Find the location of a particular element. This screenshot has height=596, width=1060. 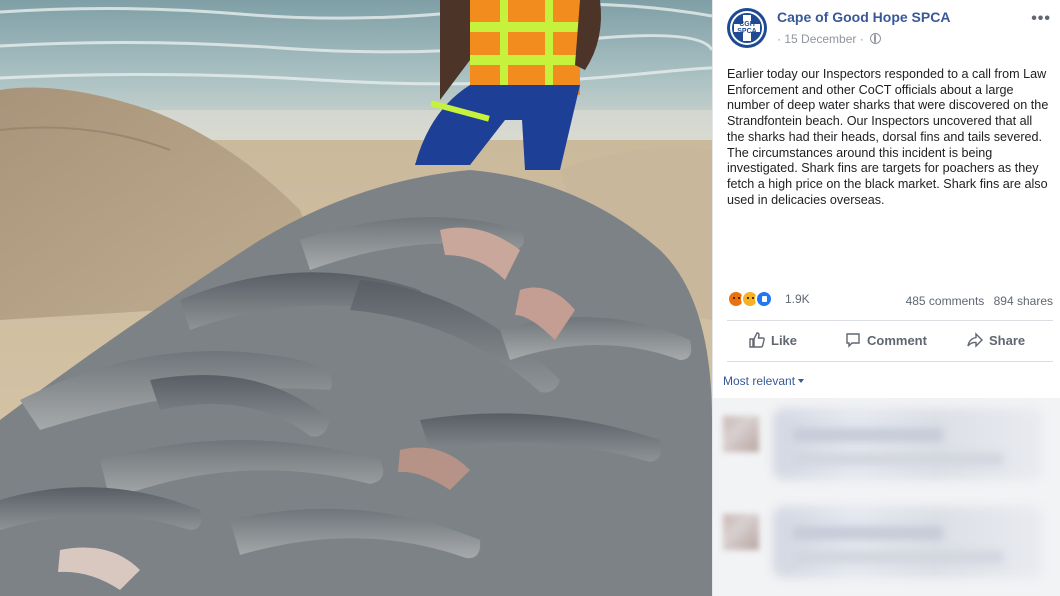

page-name-link: Cape of Good Hope SPCA is located at coordinates (863, 17).